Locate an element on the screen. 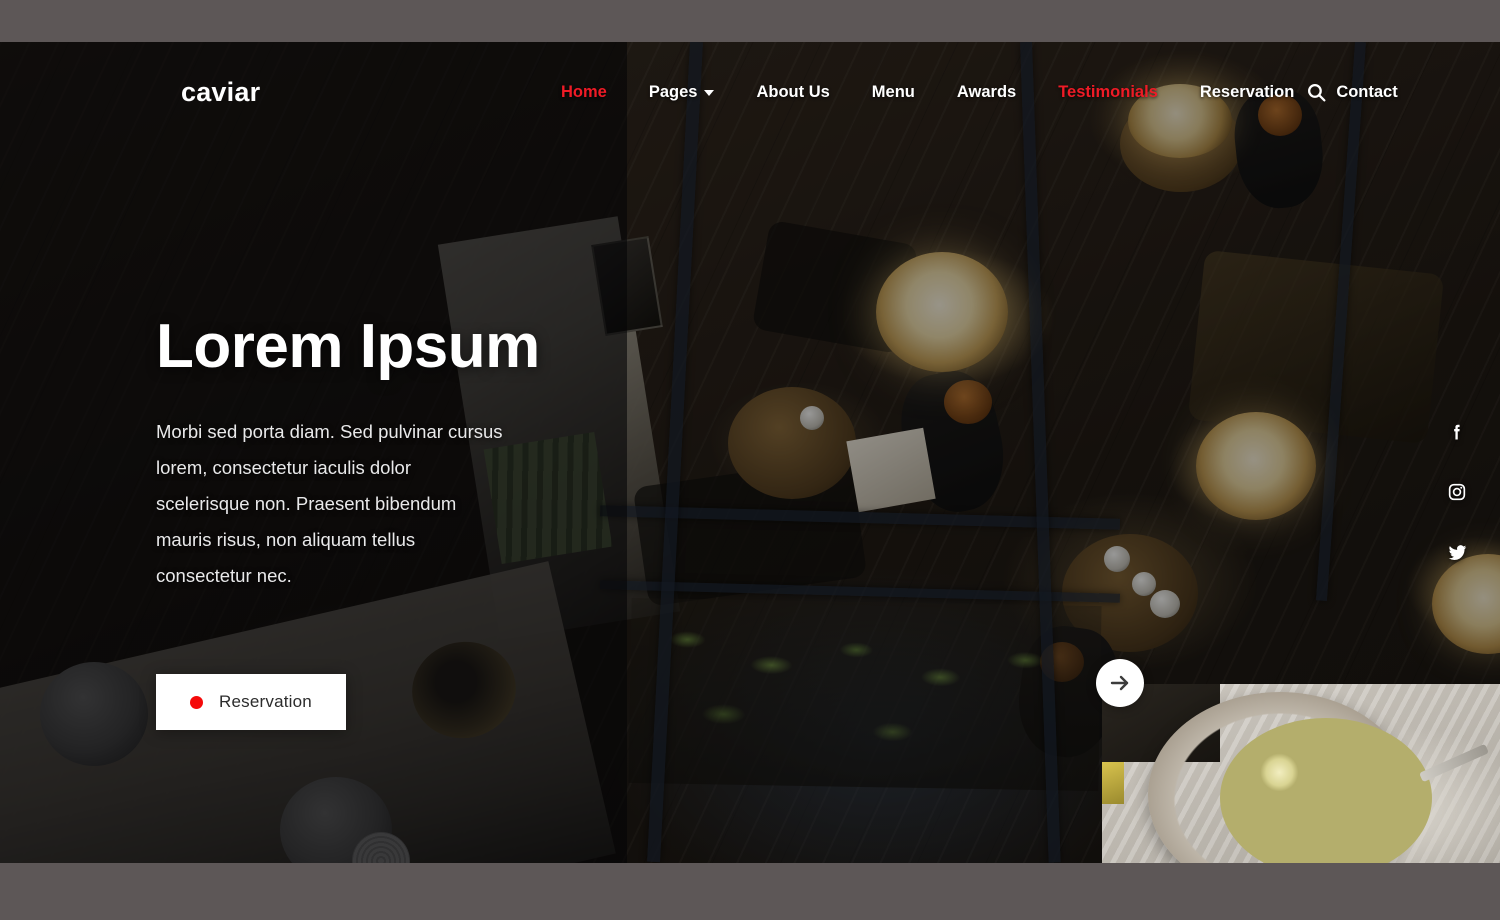  nav-label: Menu is located at coordinates (893, 91).